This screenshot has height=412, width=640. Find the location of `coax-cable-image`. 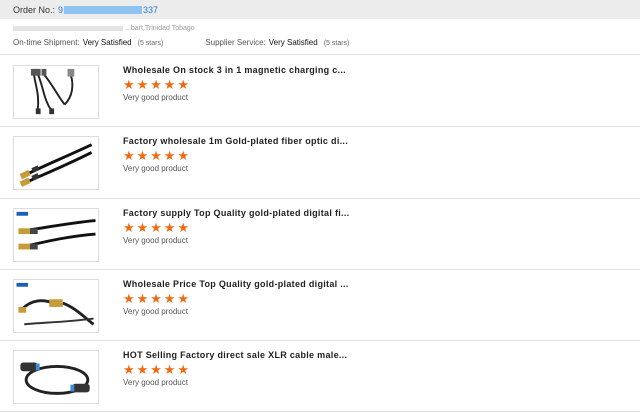

coax-cable-image is located at coordinates (56, 305).